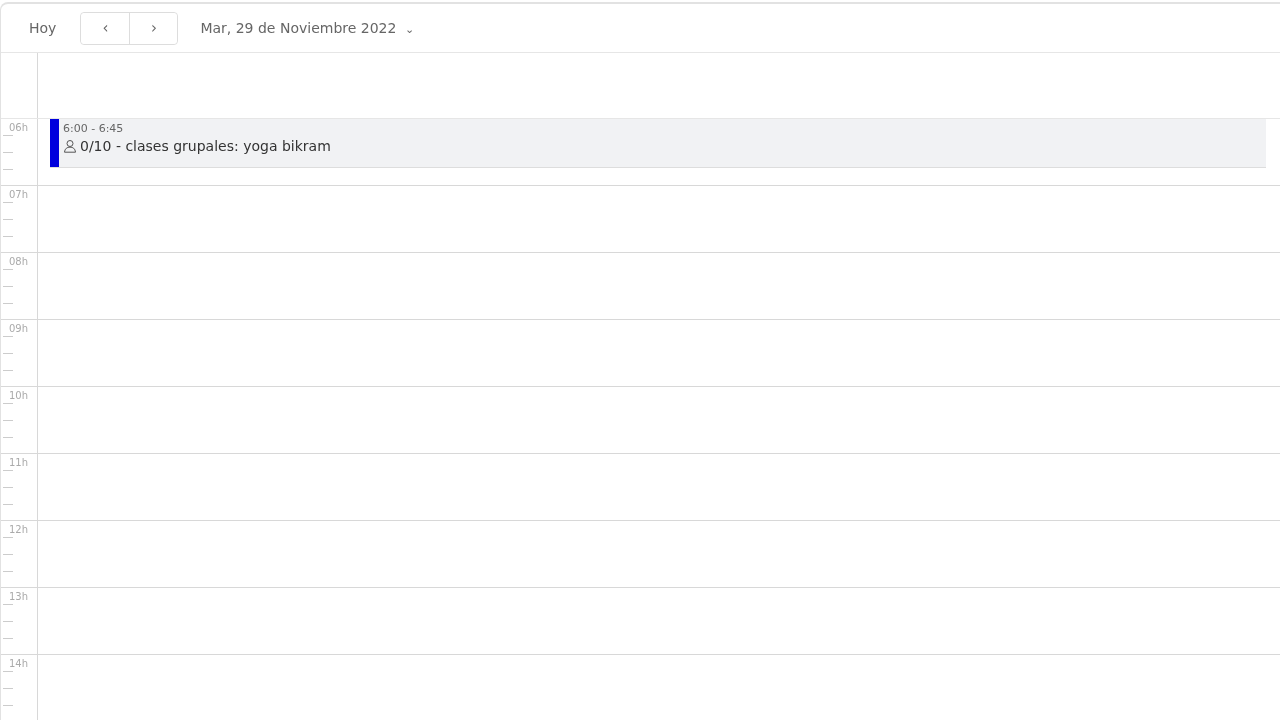 This screenshot has width=1280, height=720. I want to click on hour-label: 10h, so click(19, 395).